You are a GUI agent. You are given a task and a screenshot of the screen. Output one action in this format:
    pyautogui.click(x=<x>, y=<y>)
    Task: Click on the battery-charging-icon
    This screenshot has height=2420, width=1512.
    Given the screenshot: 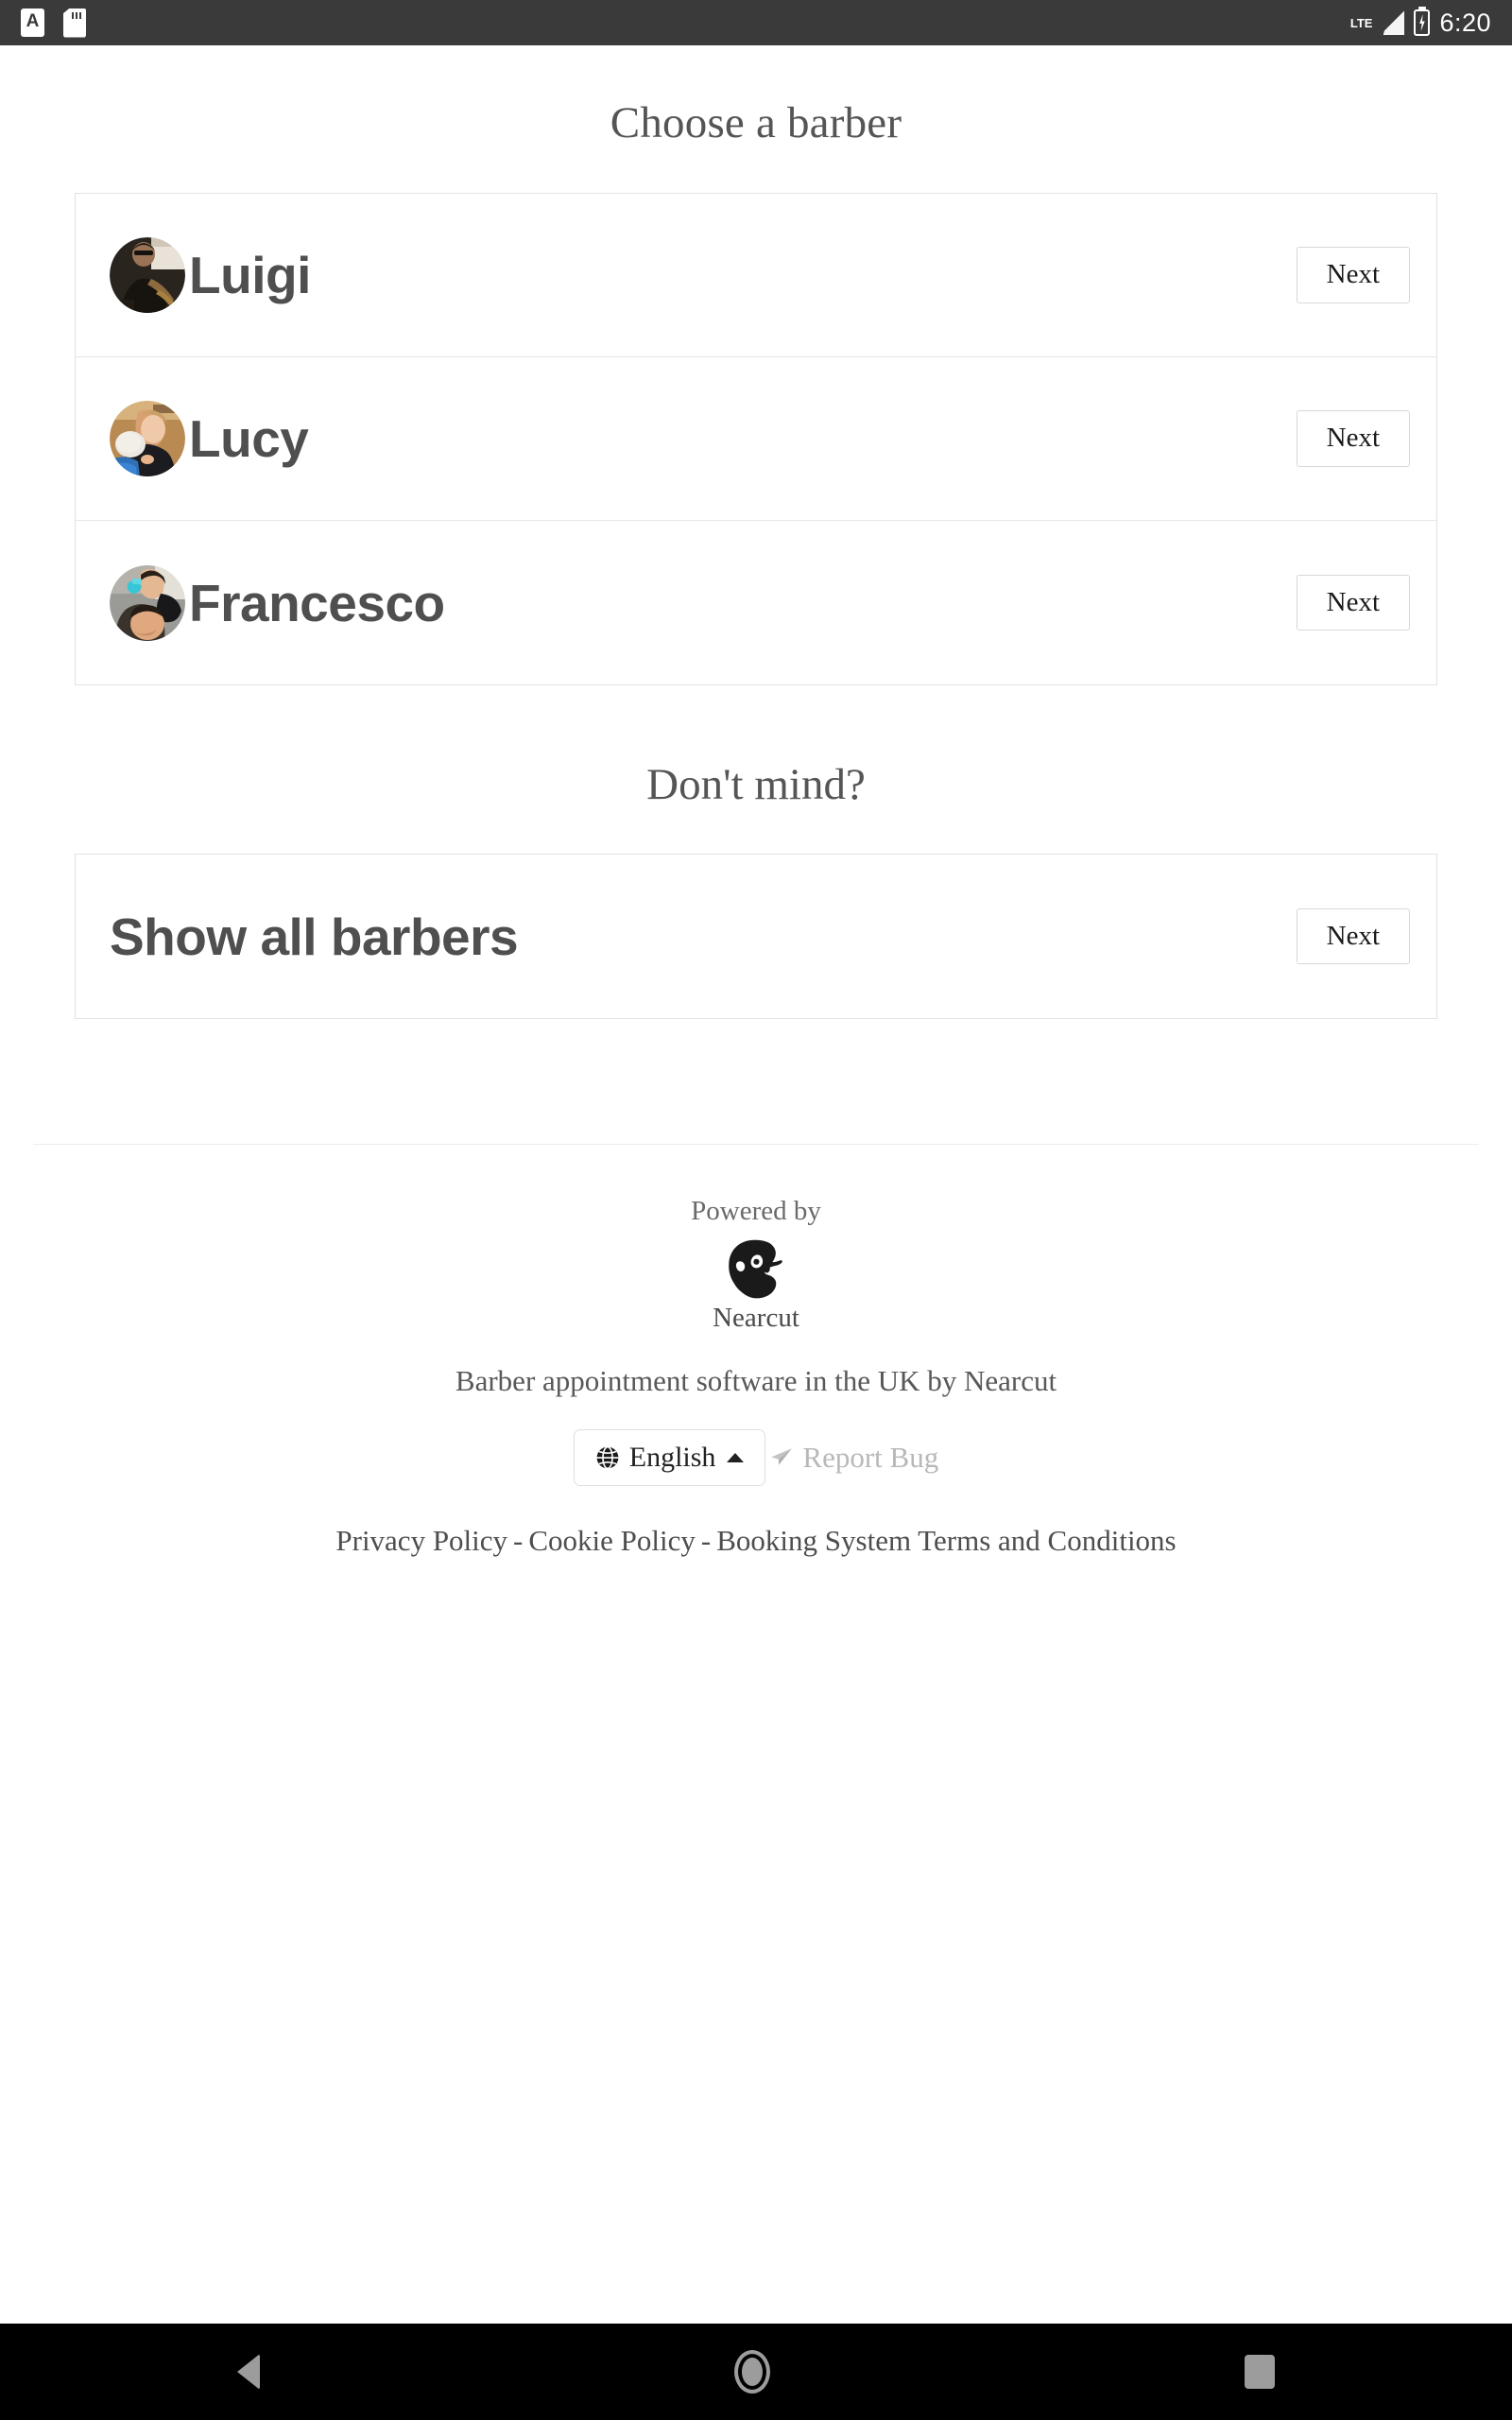 What is the action you would take?
    pyautogui.click(x=1422, y=22)
    